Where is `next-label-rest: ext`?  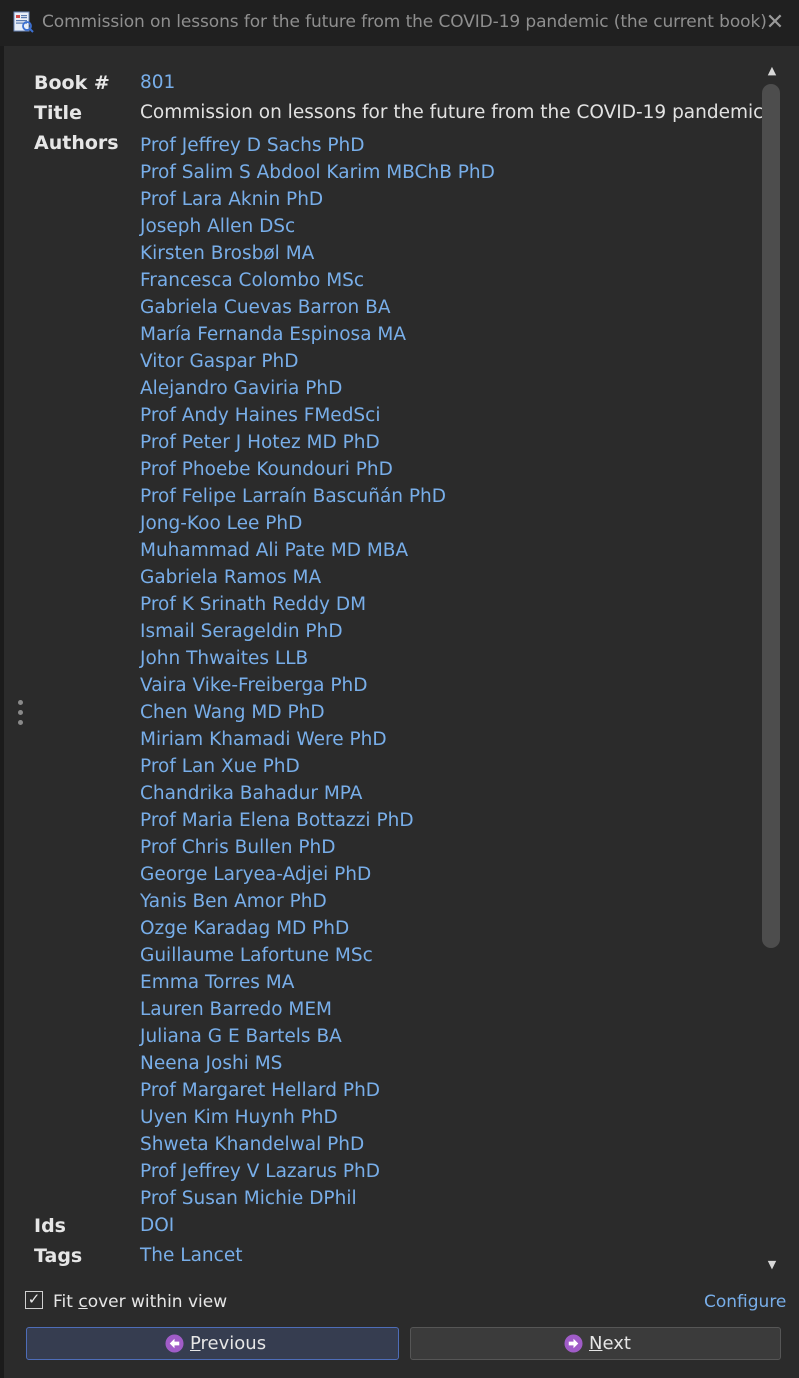 next-label-rest: ext is located at coordinates (616, 1343).